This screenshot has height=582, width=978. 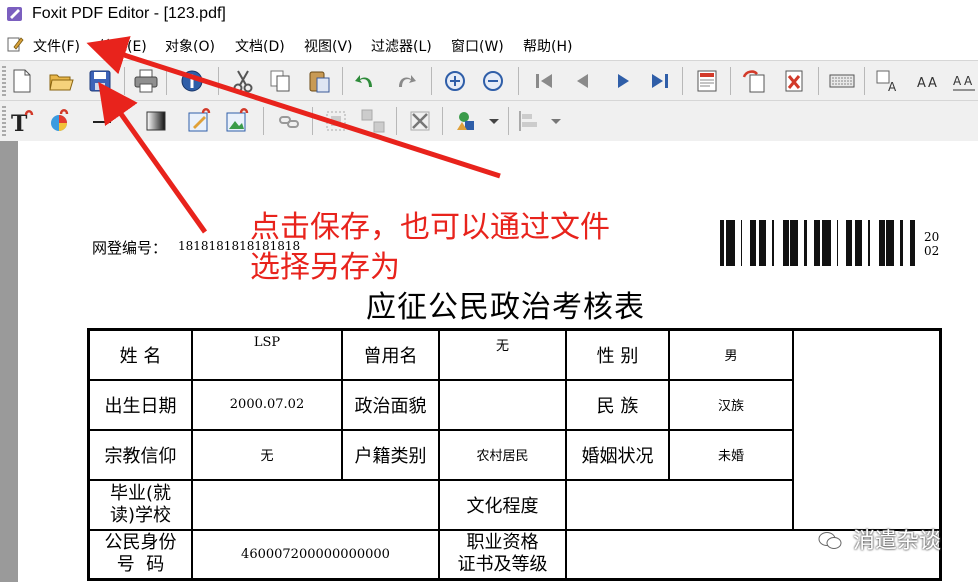 What do you see at coordinates (430, 247) in the screenshot?
I see `annotation-text: 点击保存，也可以通过文件 选择另存为` at bounding box center [430, 247].